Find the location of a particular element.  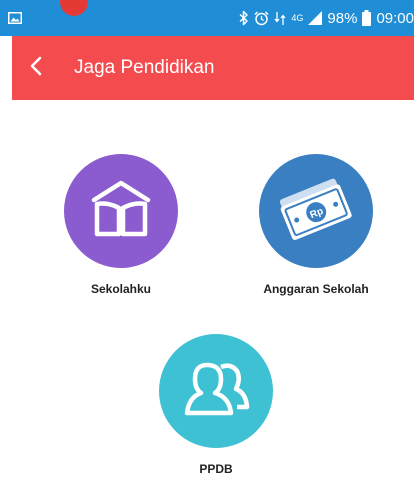

status-time: 09:00 is located at coordinates (395, 18).